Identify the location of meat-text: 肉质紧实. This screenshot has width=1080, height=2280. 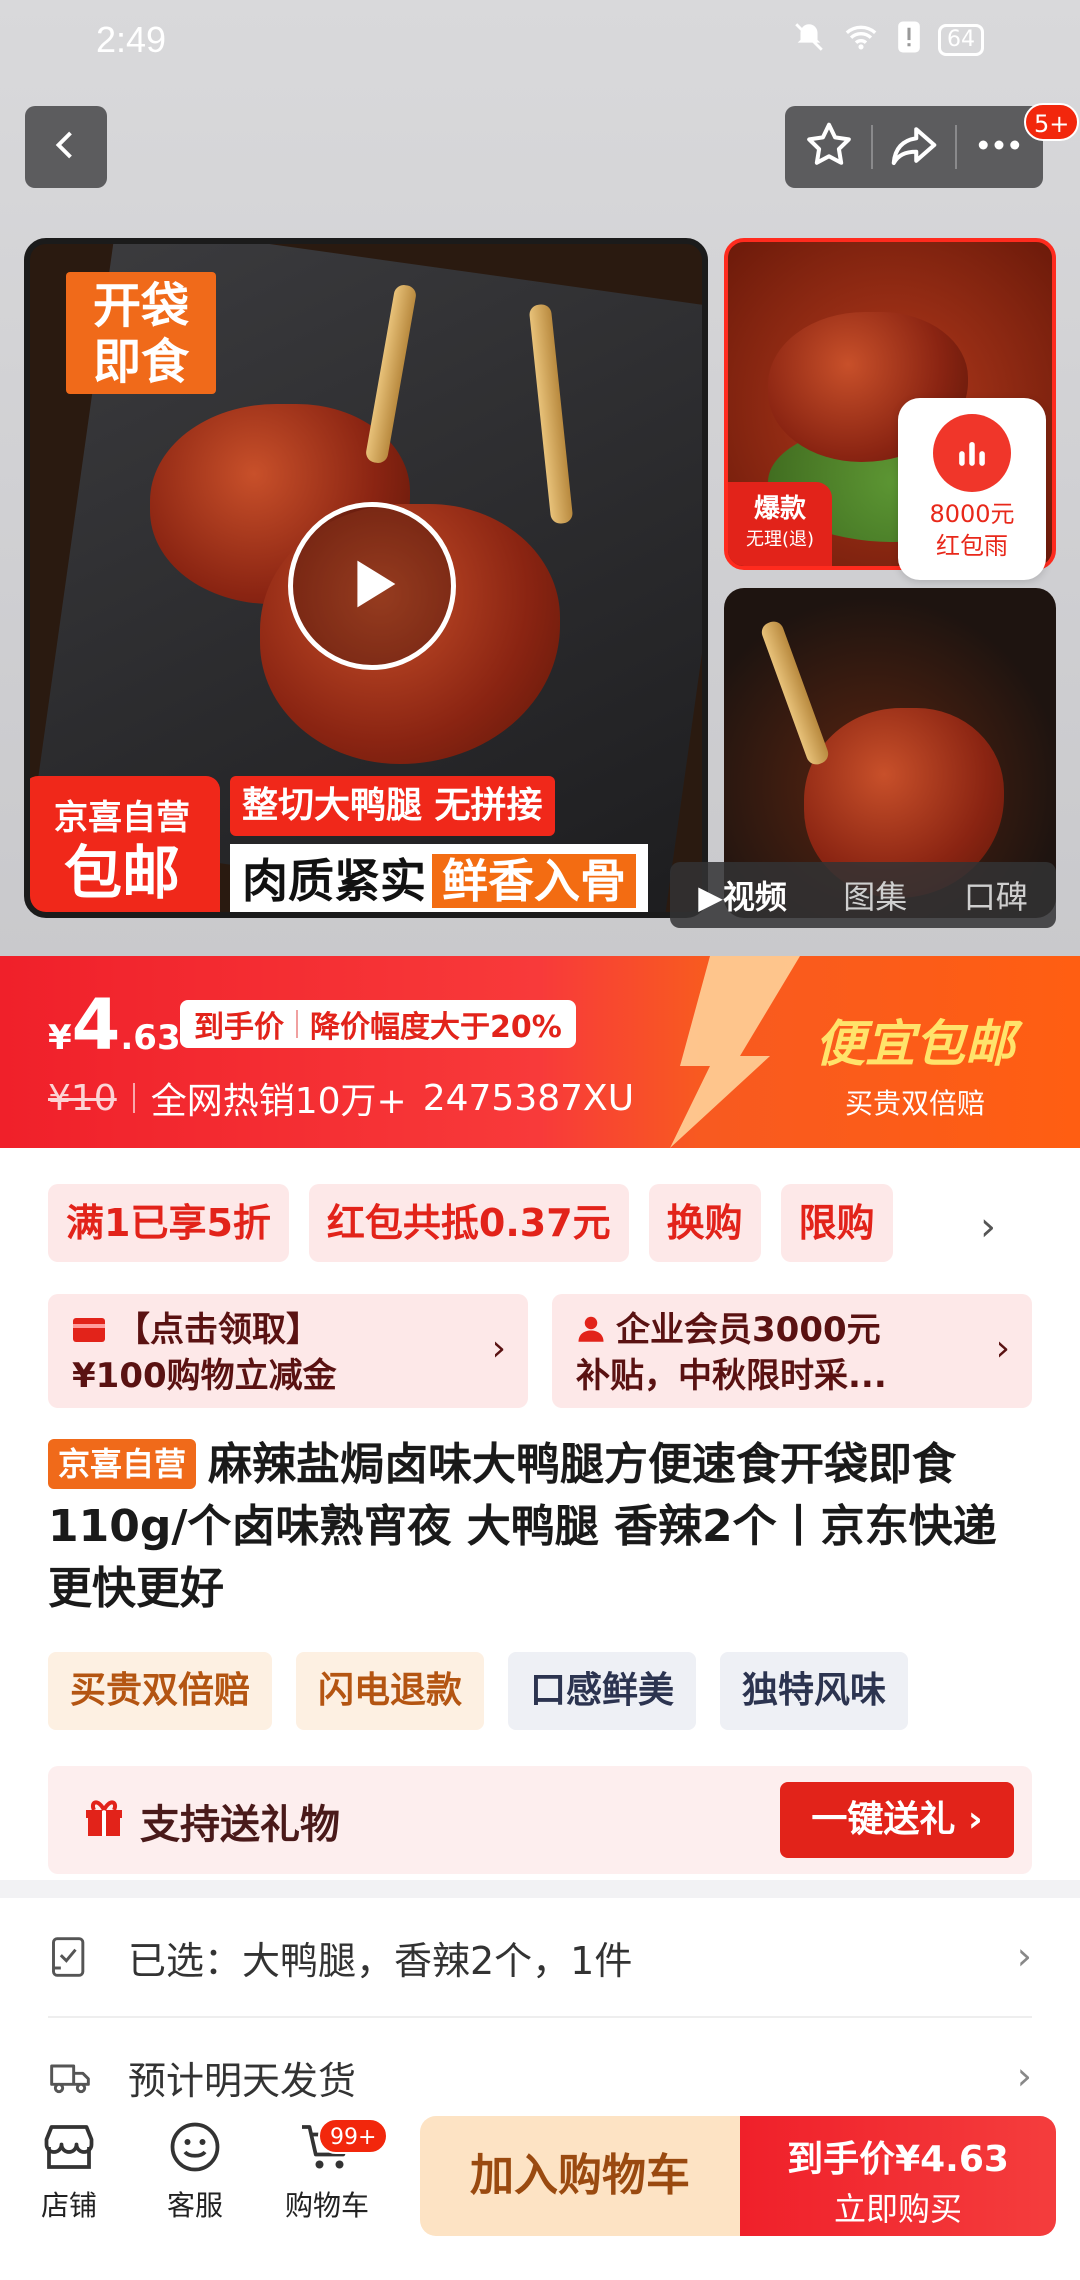
(334, 881).